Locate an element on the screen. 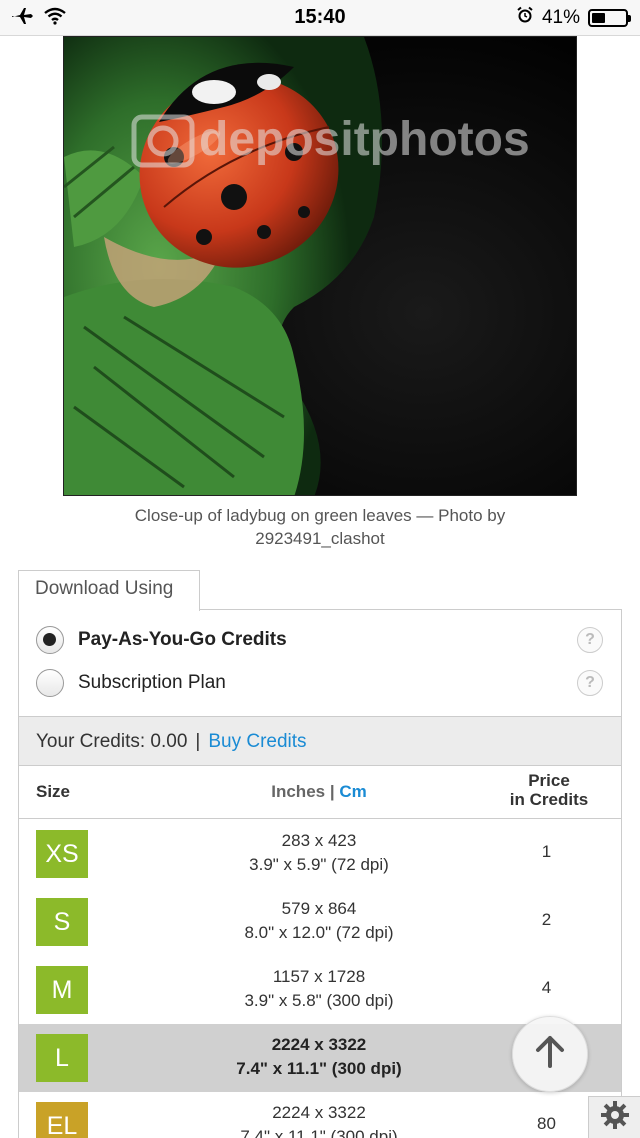 The height and width of the screenshot is (1138, 640). size-inches: 3.9" x 5.8" (300 dpi) is located at coordinates (319, 1000).